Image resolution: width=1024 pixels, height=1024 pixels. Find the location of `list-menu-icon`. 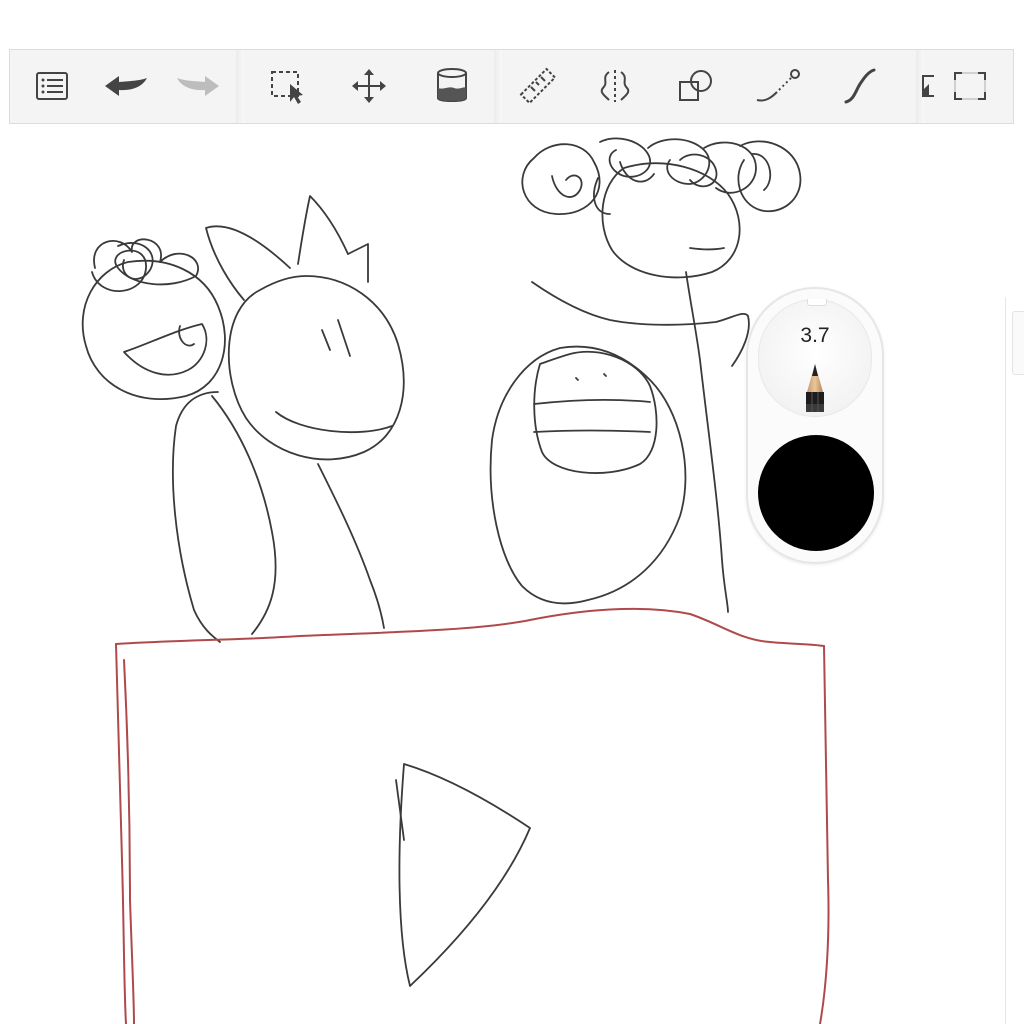

list-menu-icon is located at coordinates (52, 86).